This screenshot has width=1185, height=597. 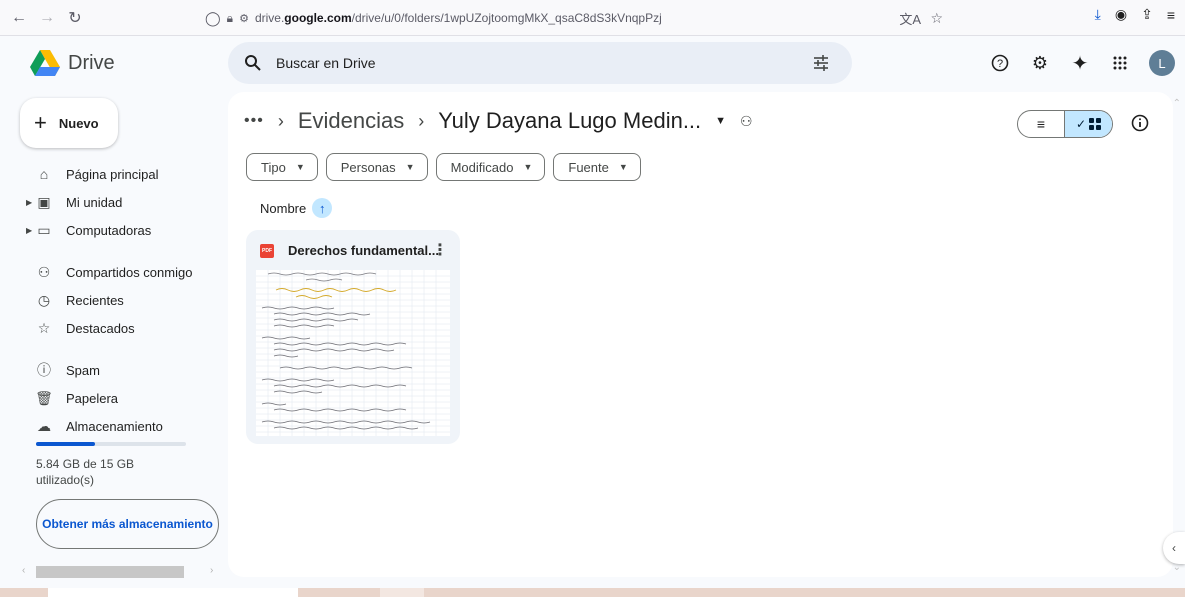 What do you see at coordinates (821, 63) in the screenshot?
I see `search-options-icon` at bounding box center [821, 63].